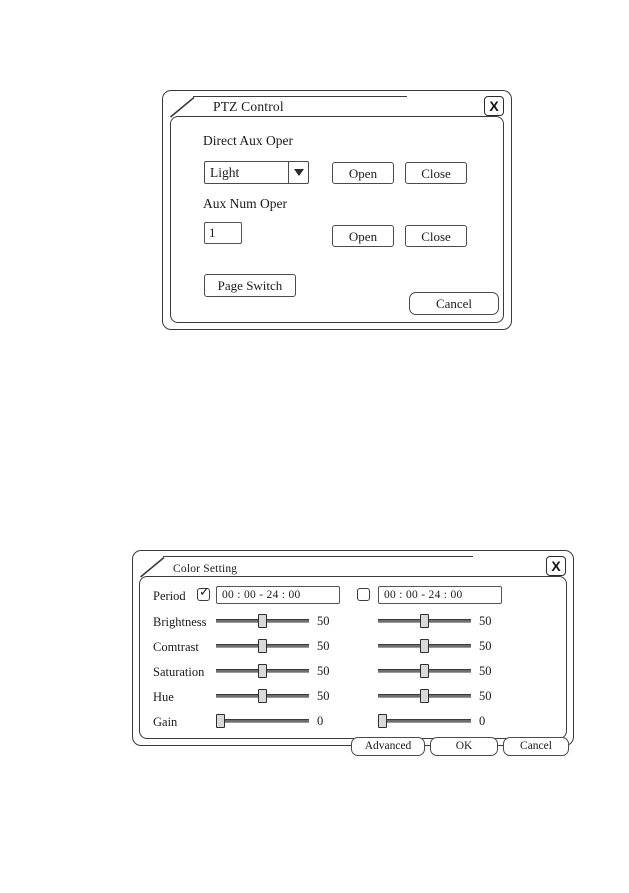 Image resolution: width=629 pixels, height=893 pixels. I want to click on page-switch-button: Page Switch, so click(250, 285).